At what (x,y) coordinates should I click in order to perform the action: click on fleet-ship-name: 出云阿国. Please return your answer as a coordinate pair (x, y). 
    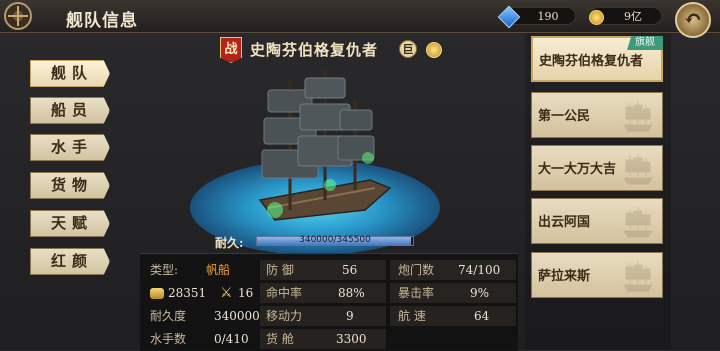
    Looking at the image, I should click on (564, 222).